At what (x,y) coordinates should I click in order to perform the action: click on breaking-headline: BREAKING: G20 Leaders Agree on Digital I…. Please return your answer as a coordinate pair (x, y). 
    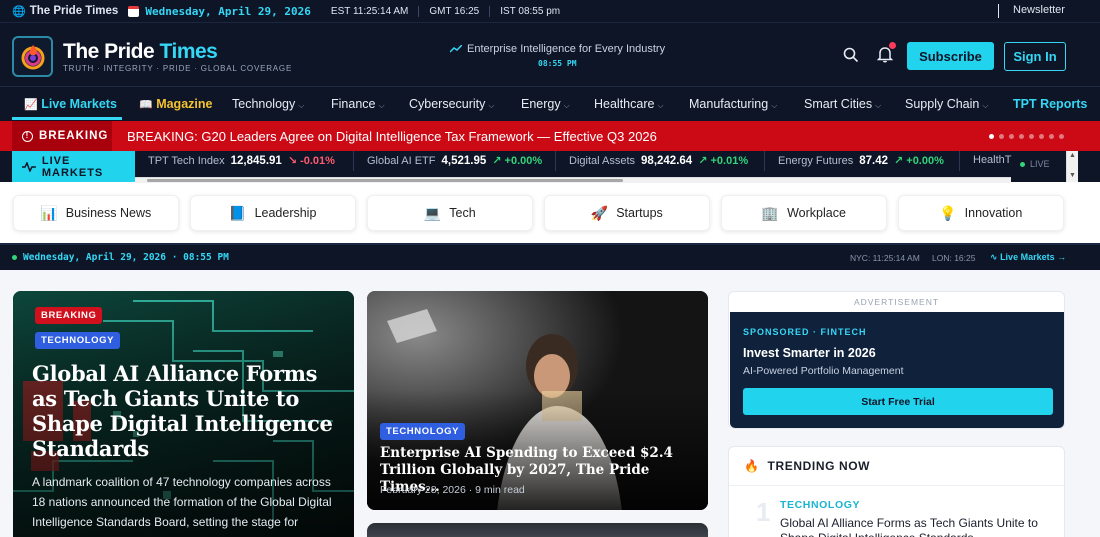
    Looking at the image, I should click on (392, 136).